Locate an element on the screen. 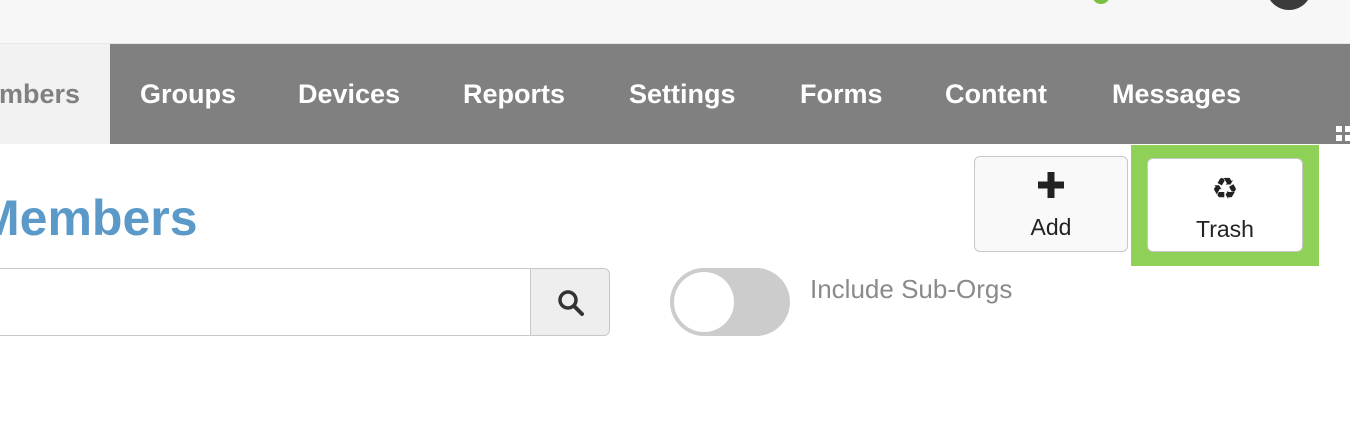  trash-button: ♻ Trash is located at coordinates (1225, 205).